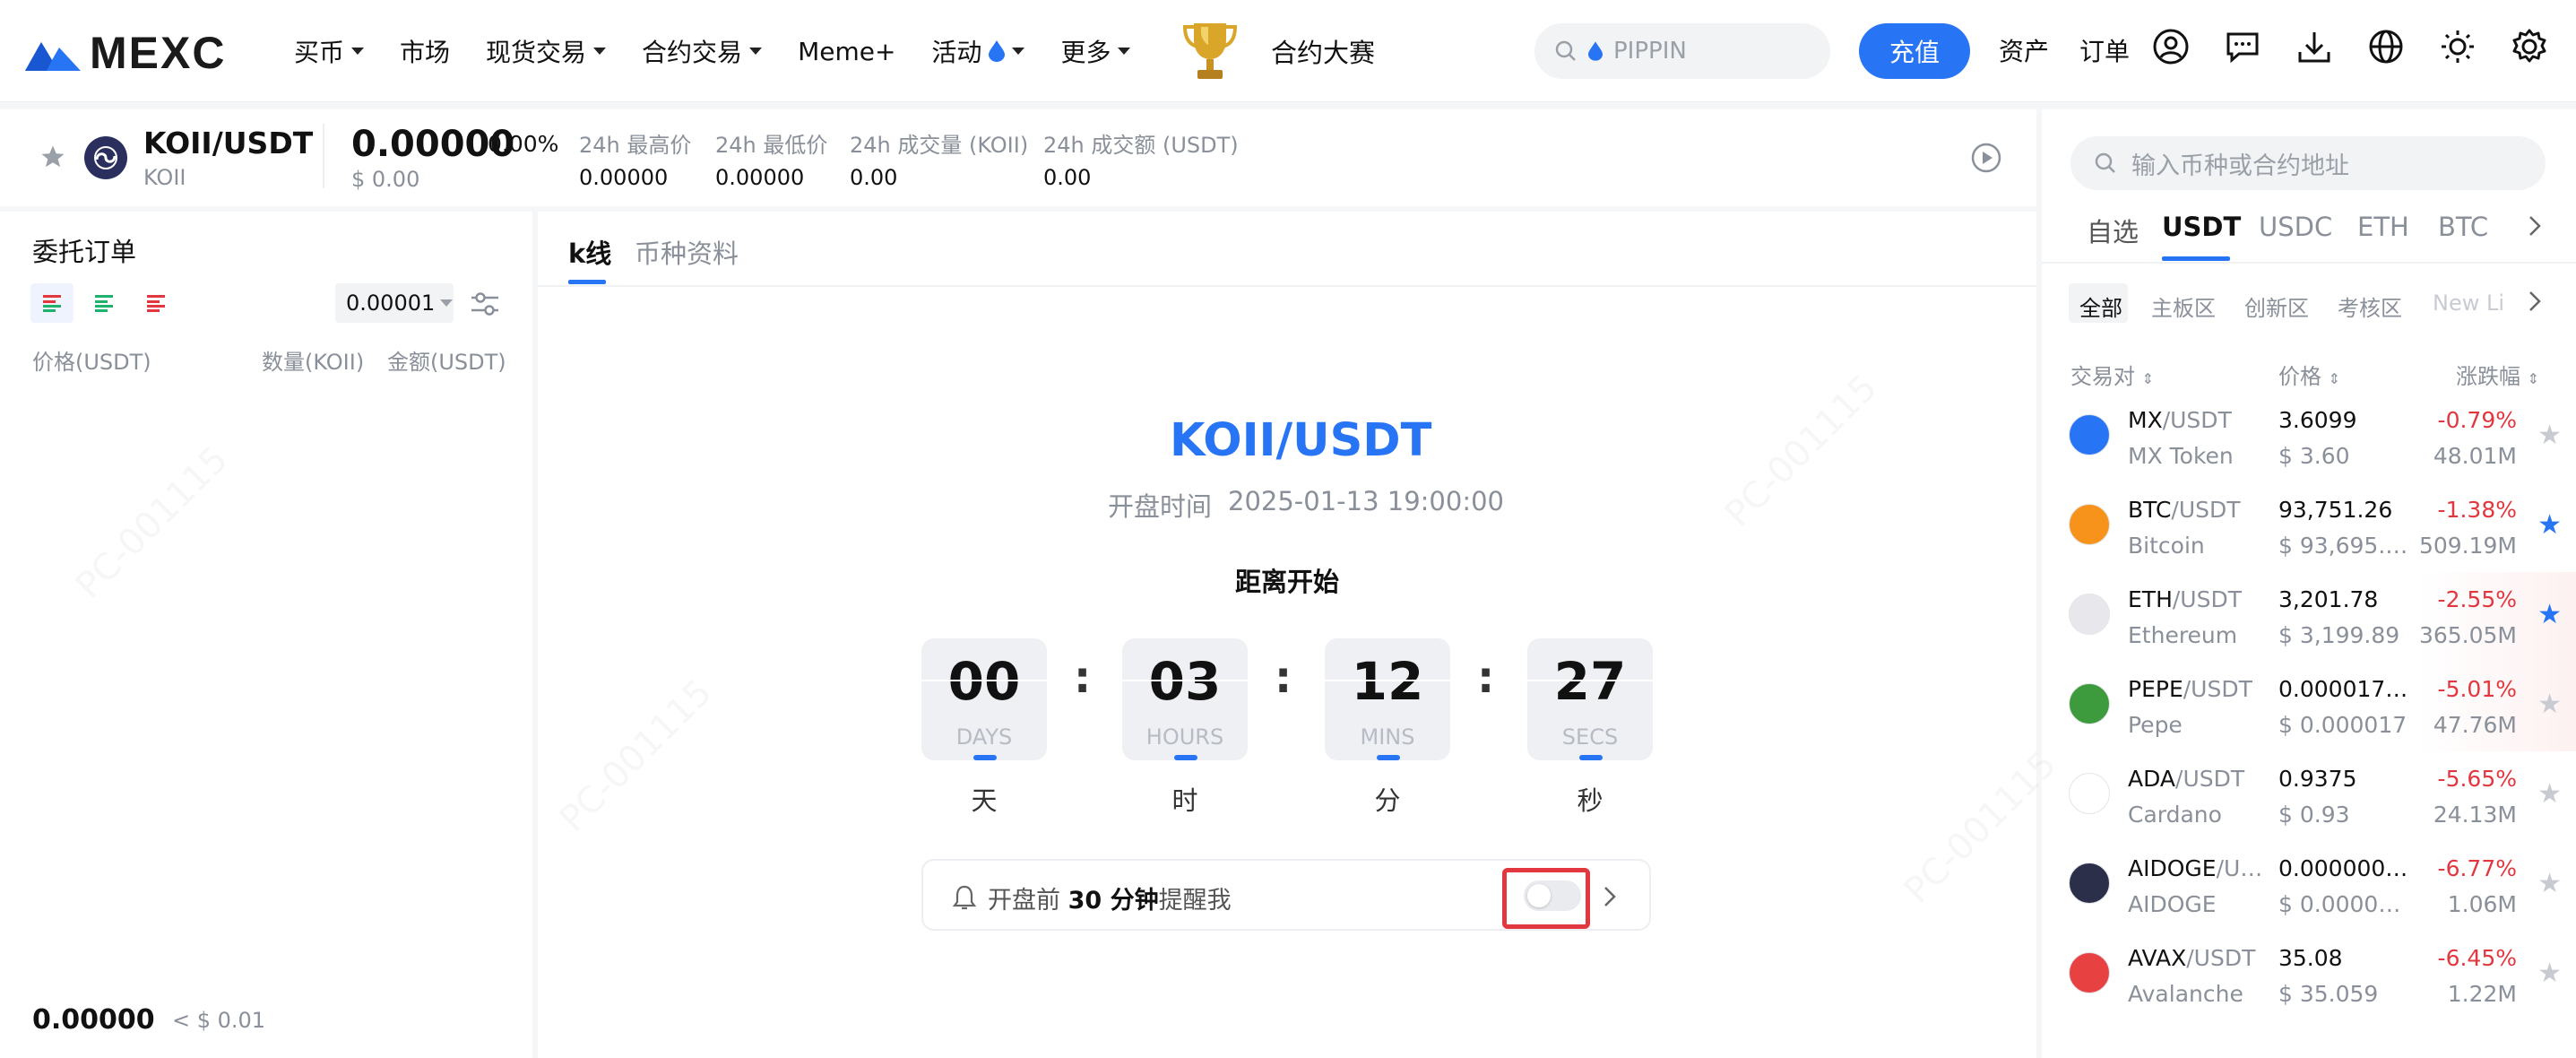 This screenshot has height=1058, width=2576. Describe the element at coordinates (158, 53) in the screenshot. I see `brand-name: MEXC` at that location.